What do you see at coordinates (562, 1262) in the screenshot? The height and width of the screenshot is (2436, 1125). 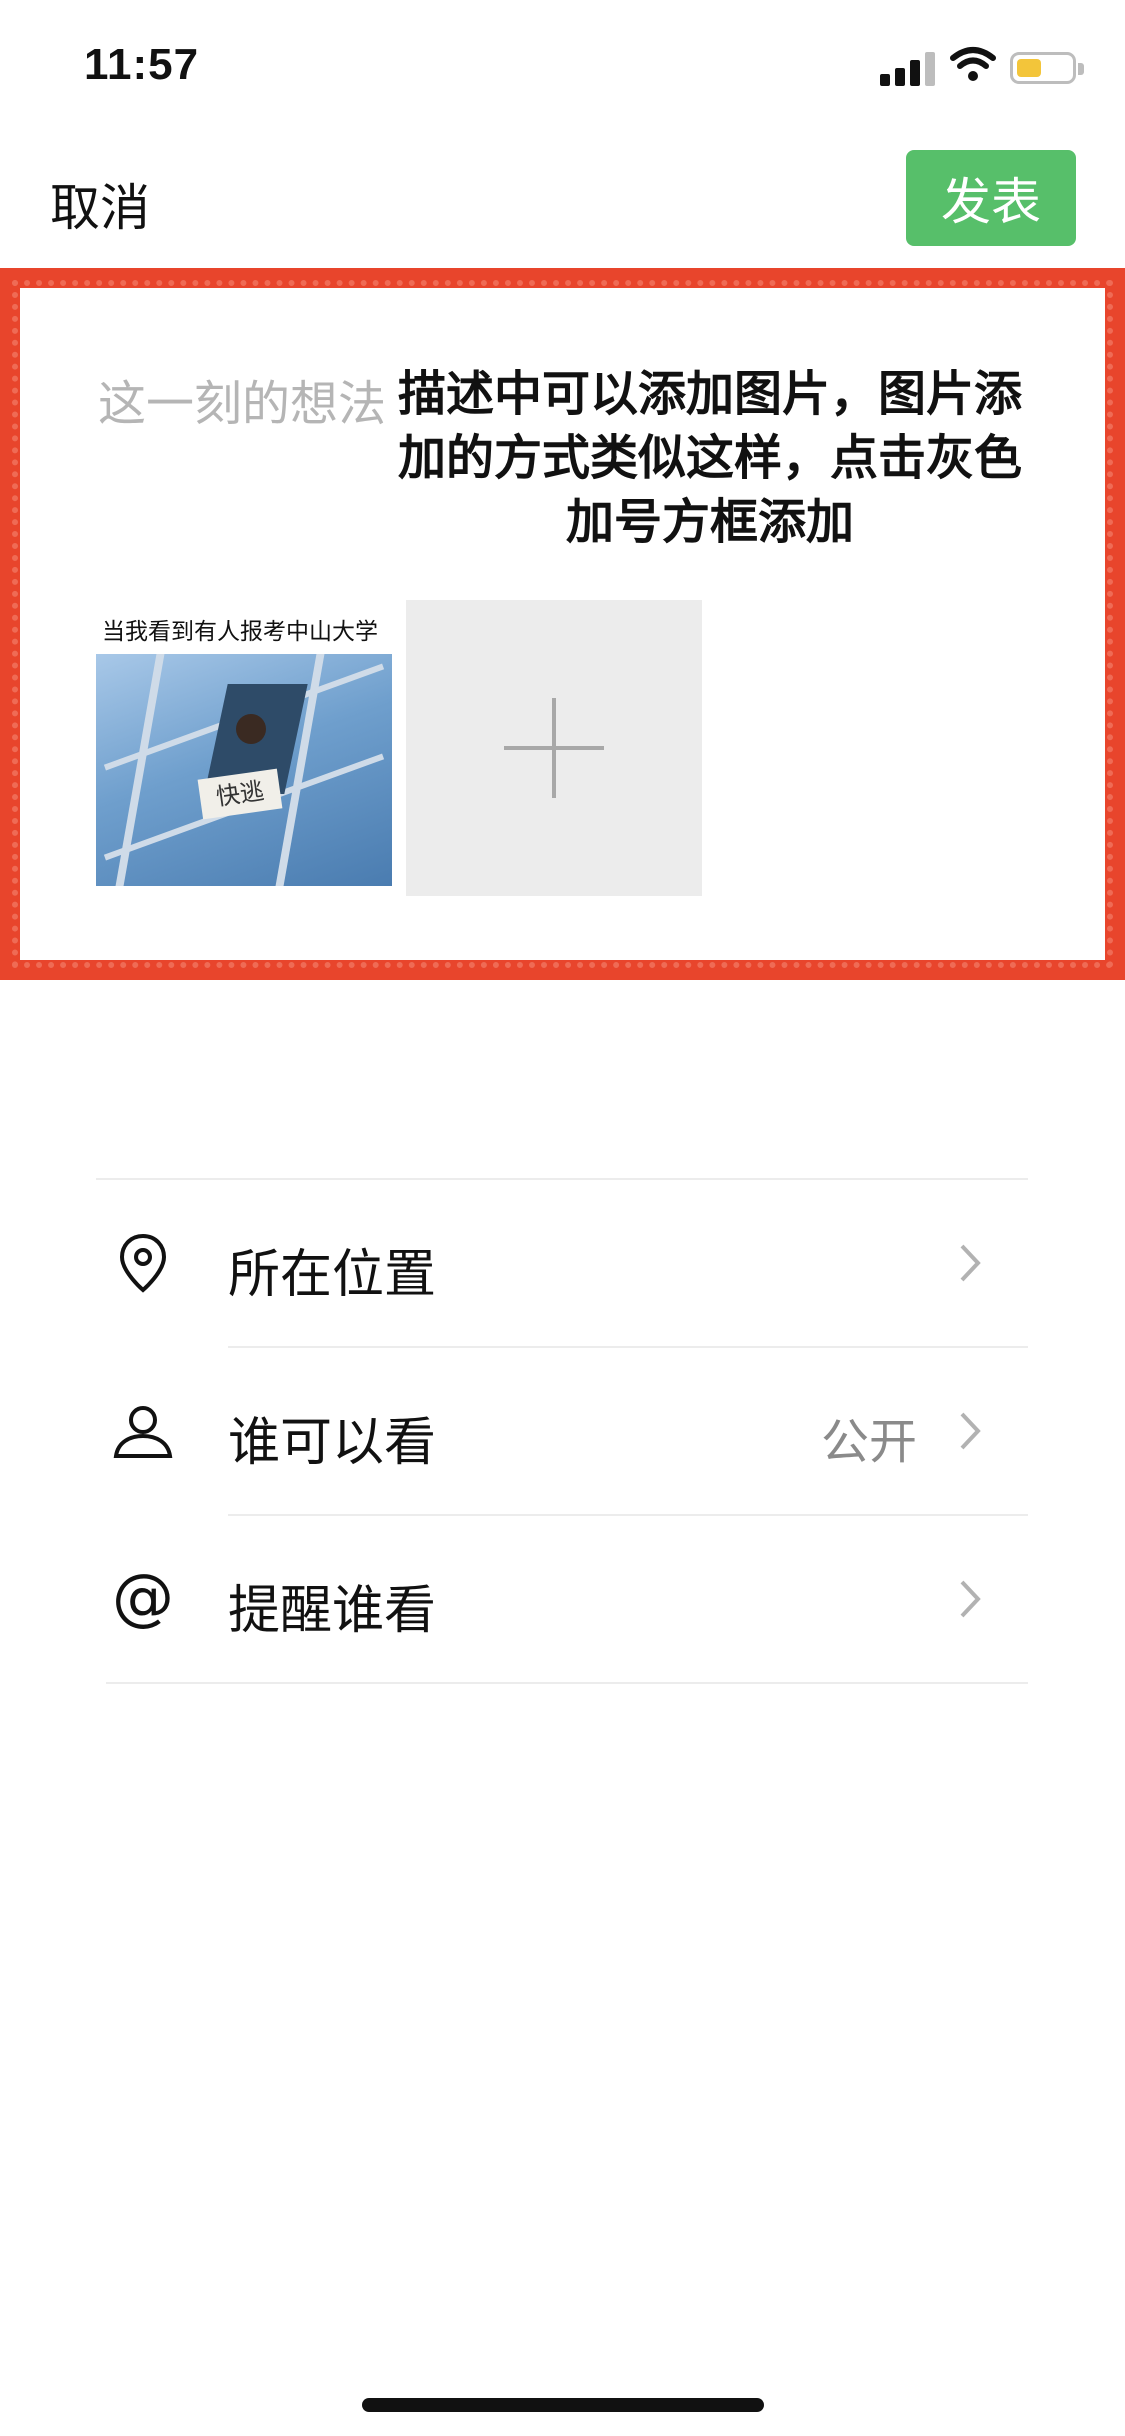 I see `option-location: 所在位置` at bounding box center [562, 1262].